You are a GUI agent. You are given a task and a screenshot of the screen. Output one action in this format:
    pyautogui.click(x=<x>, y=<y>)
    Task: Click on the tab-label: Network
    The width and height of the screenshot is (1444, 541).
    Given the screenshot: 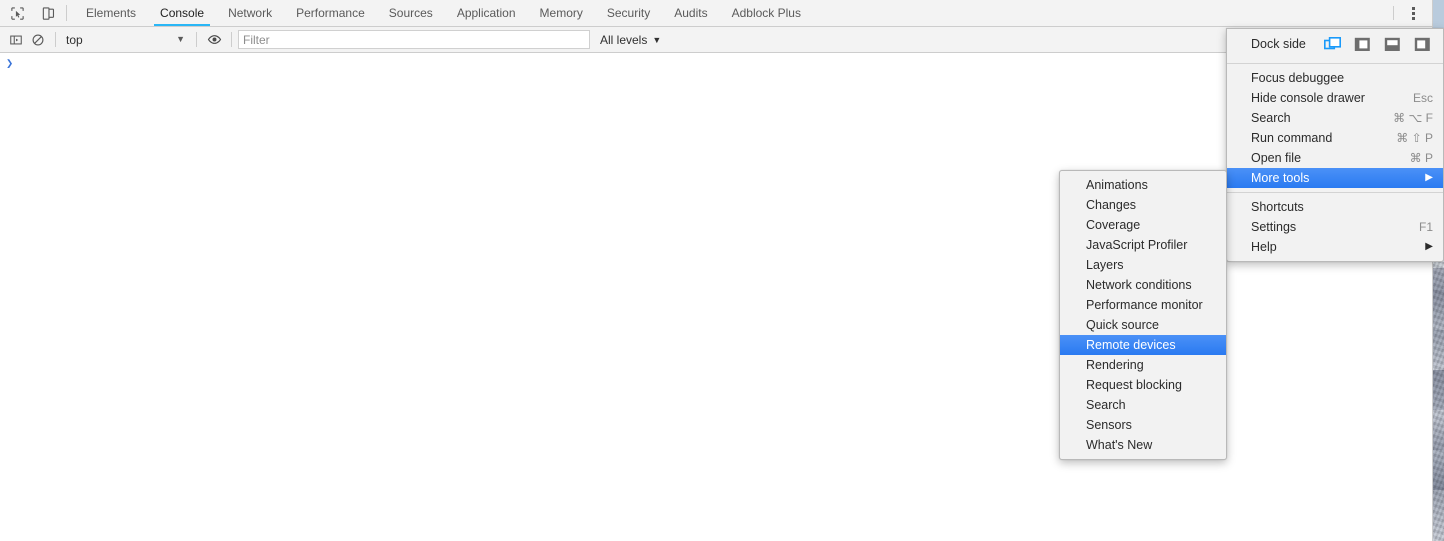 What is the action you would take?
    pyautogui.click(x=250, y=13)
    